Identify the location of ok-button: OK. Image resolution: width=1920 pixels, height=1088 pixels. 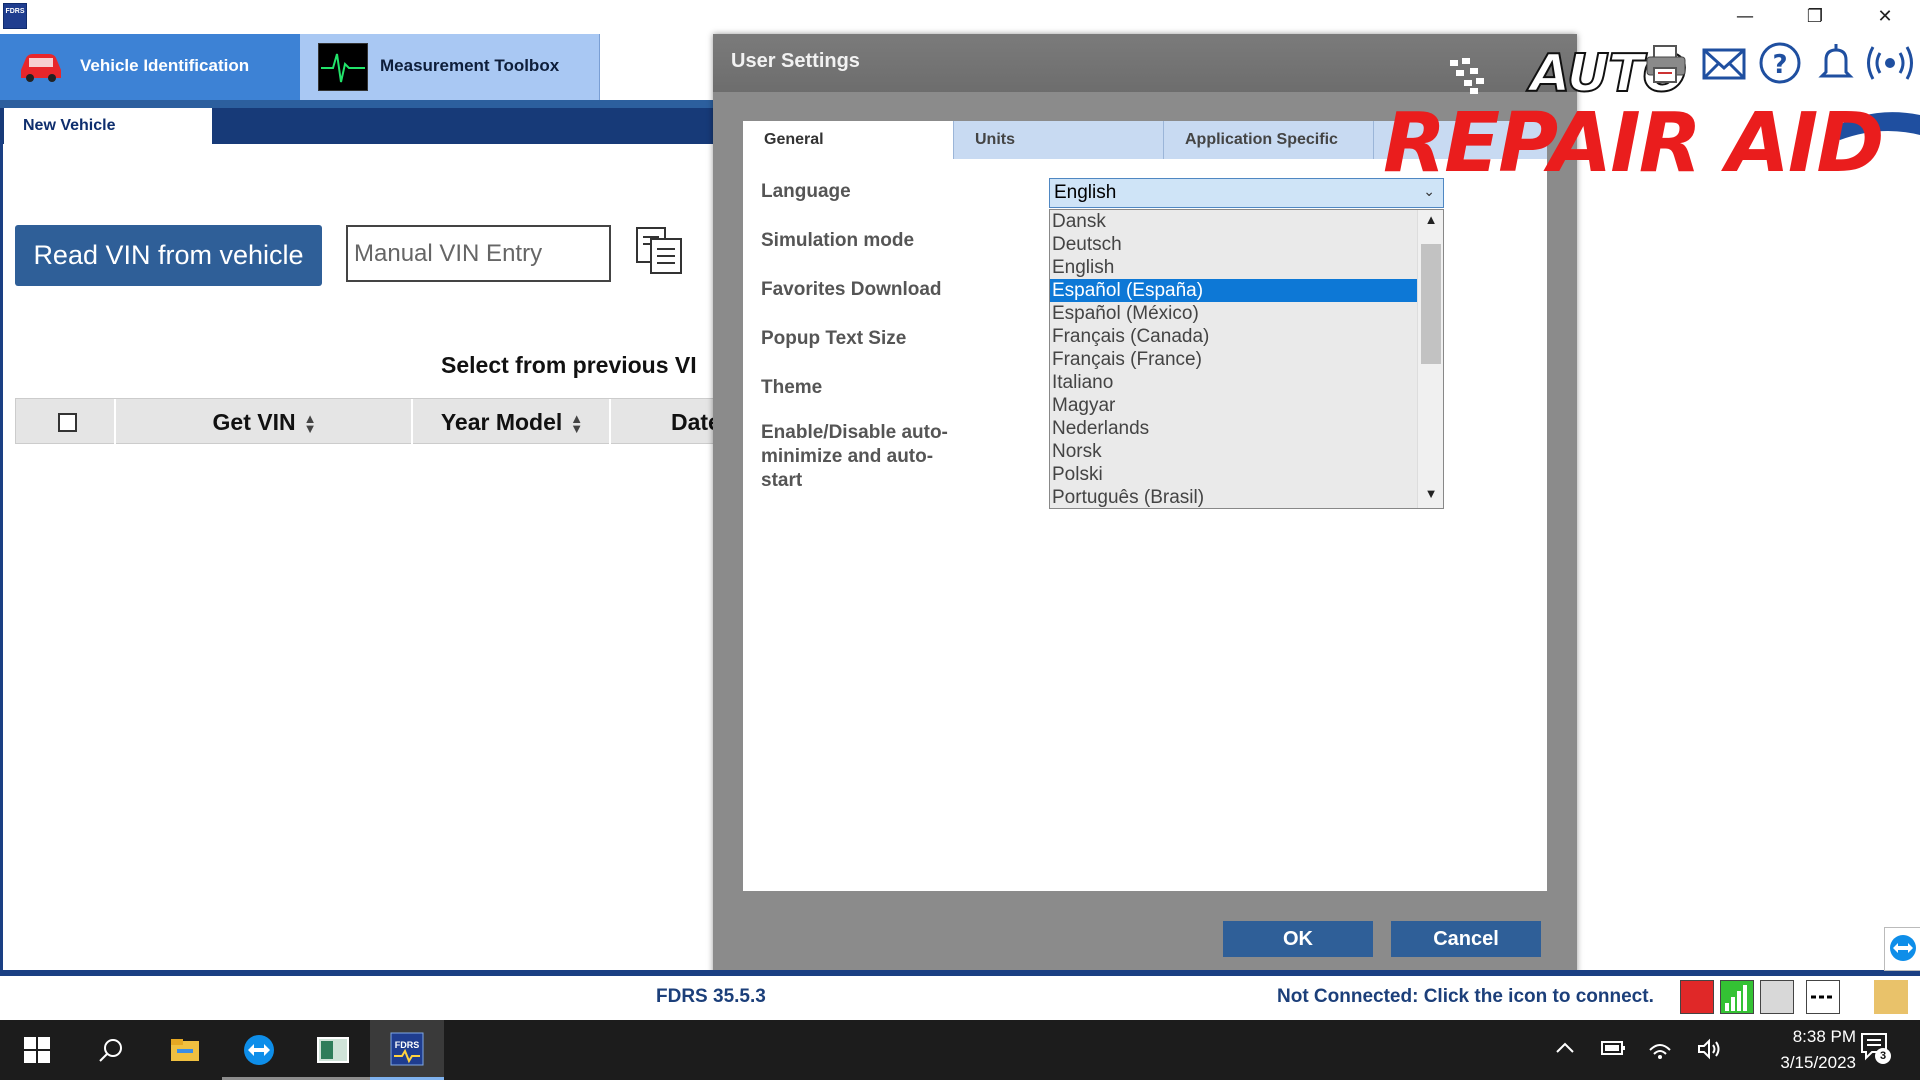
(1298, 939).